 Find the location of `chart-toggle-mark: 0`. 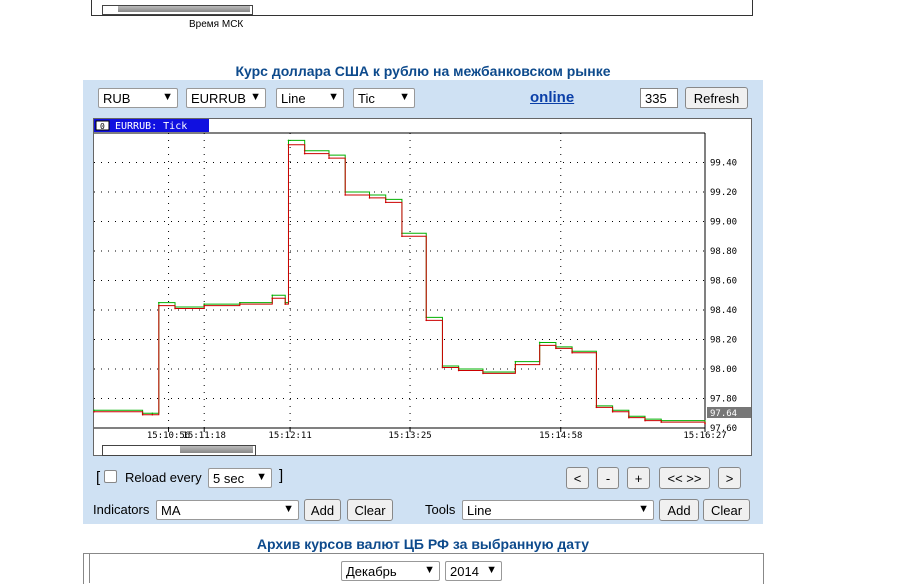

chart-toggle-mark: 0 is located at coordinates (102, 126).